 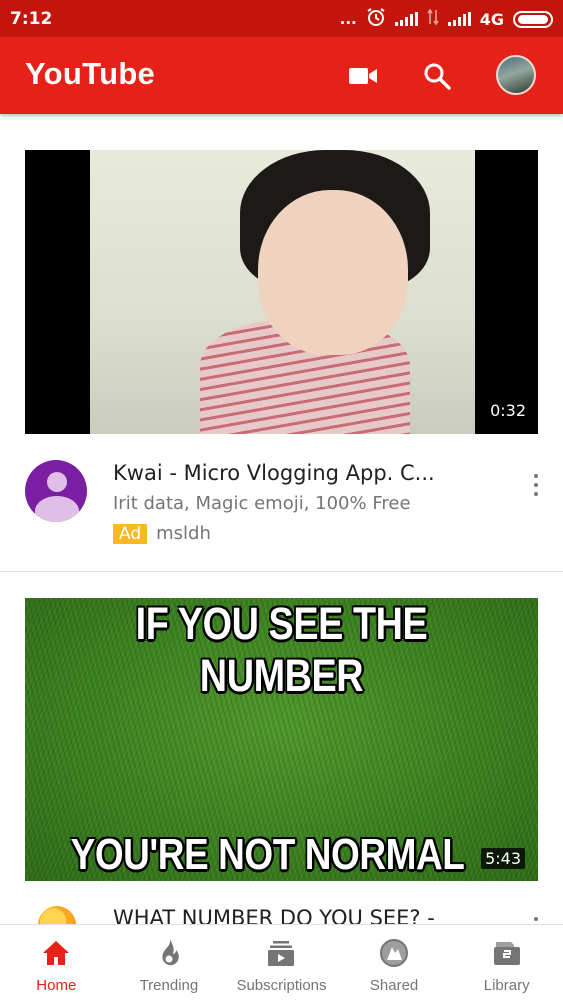 I want to click on alarm-icon, so click(x=376, y=19).